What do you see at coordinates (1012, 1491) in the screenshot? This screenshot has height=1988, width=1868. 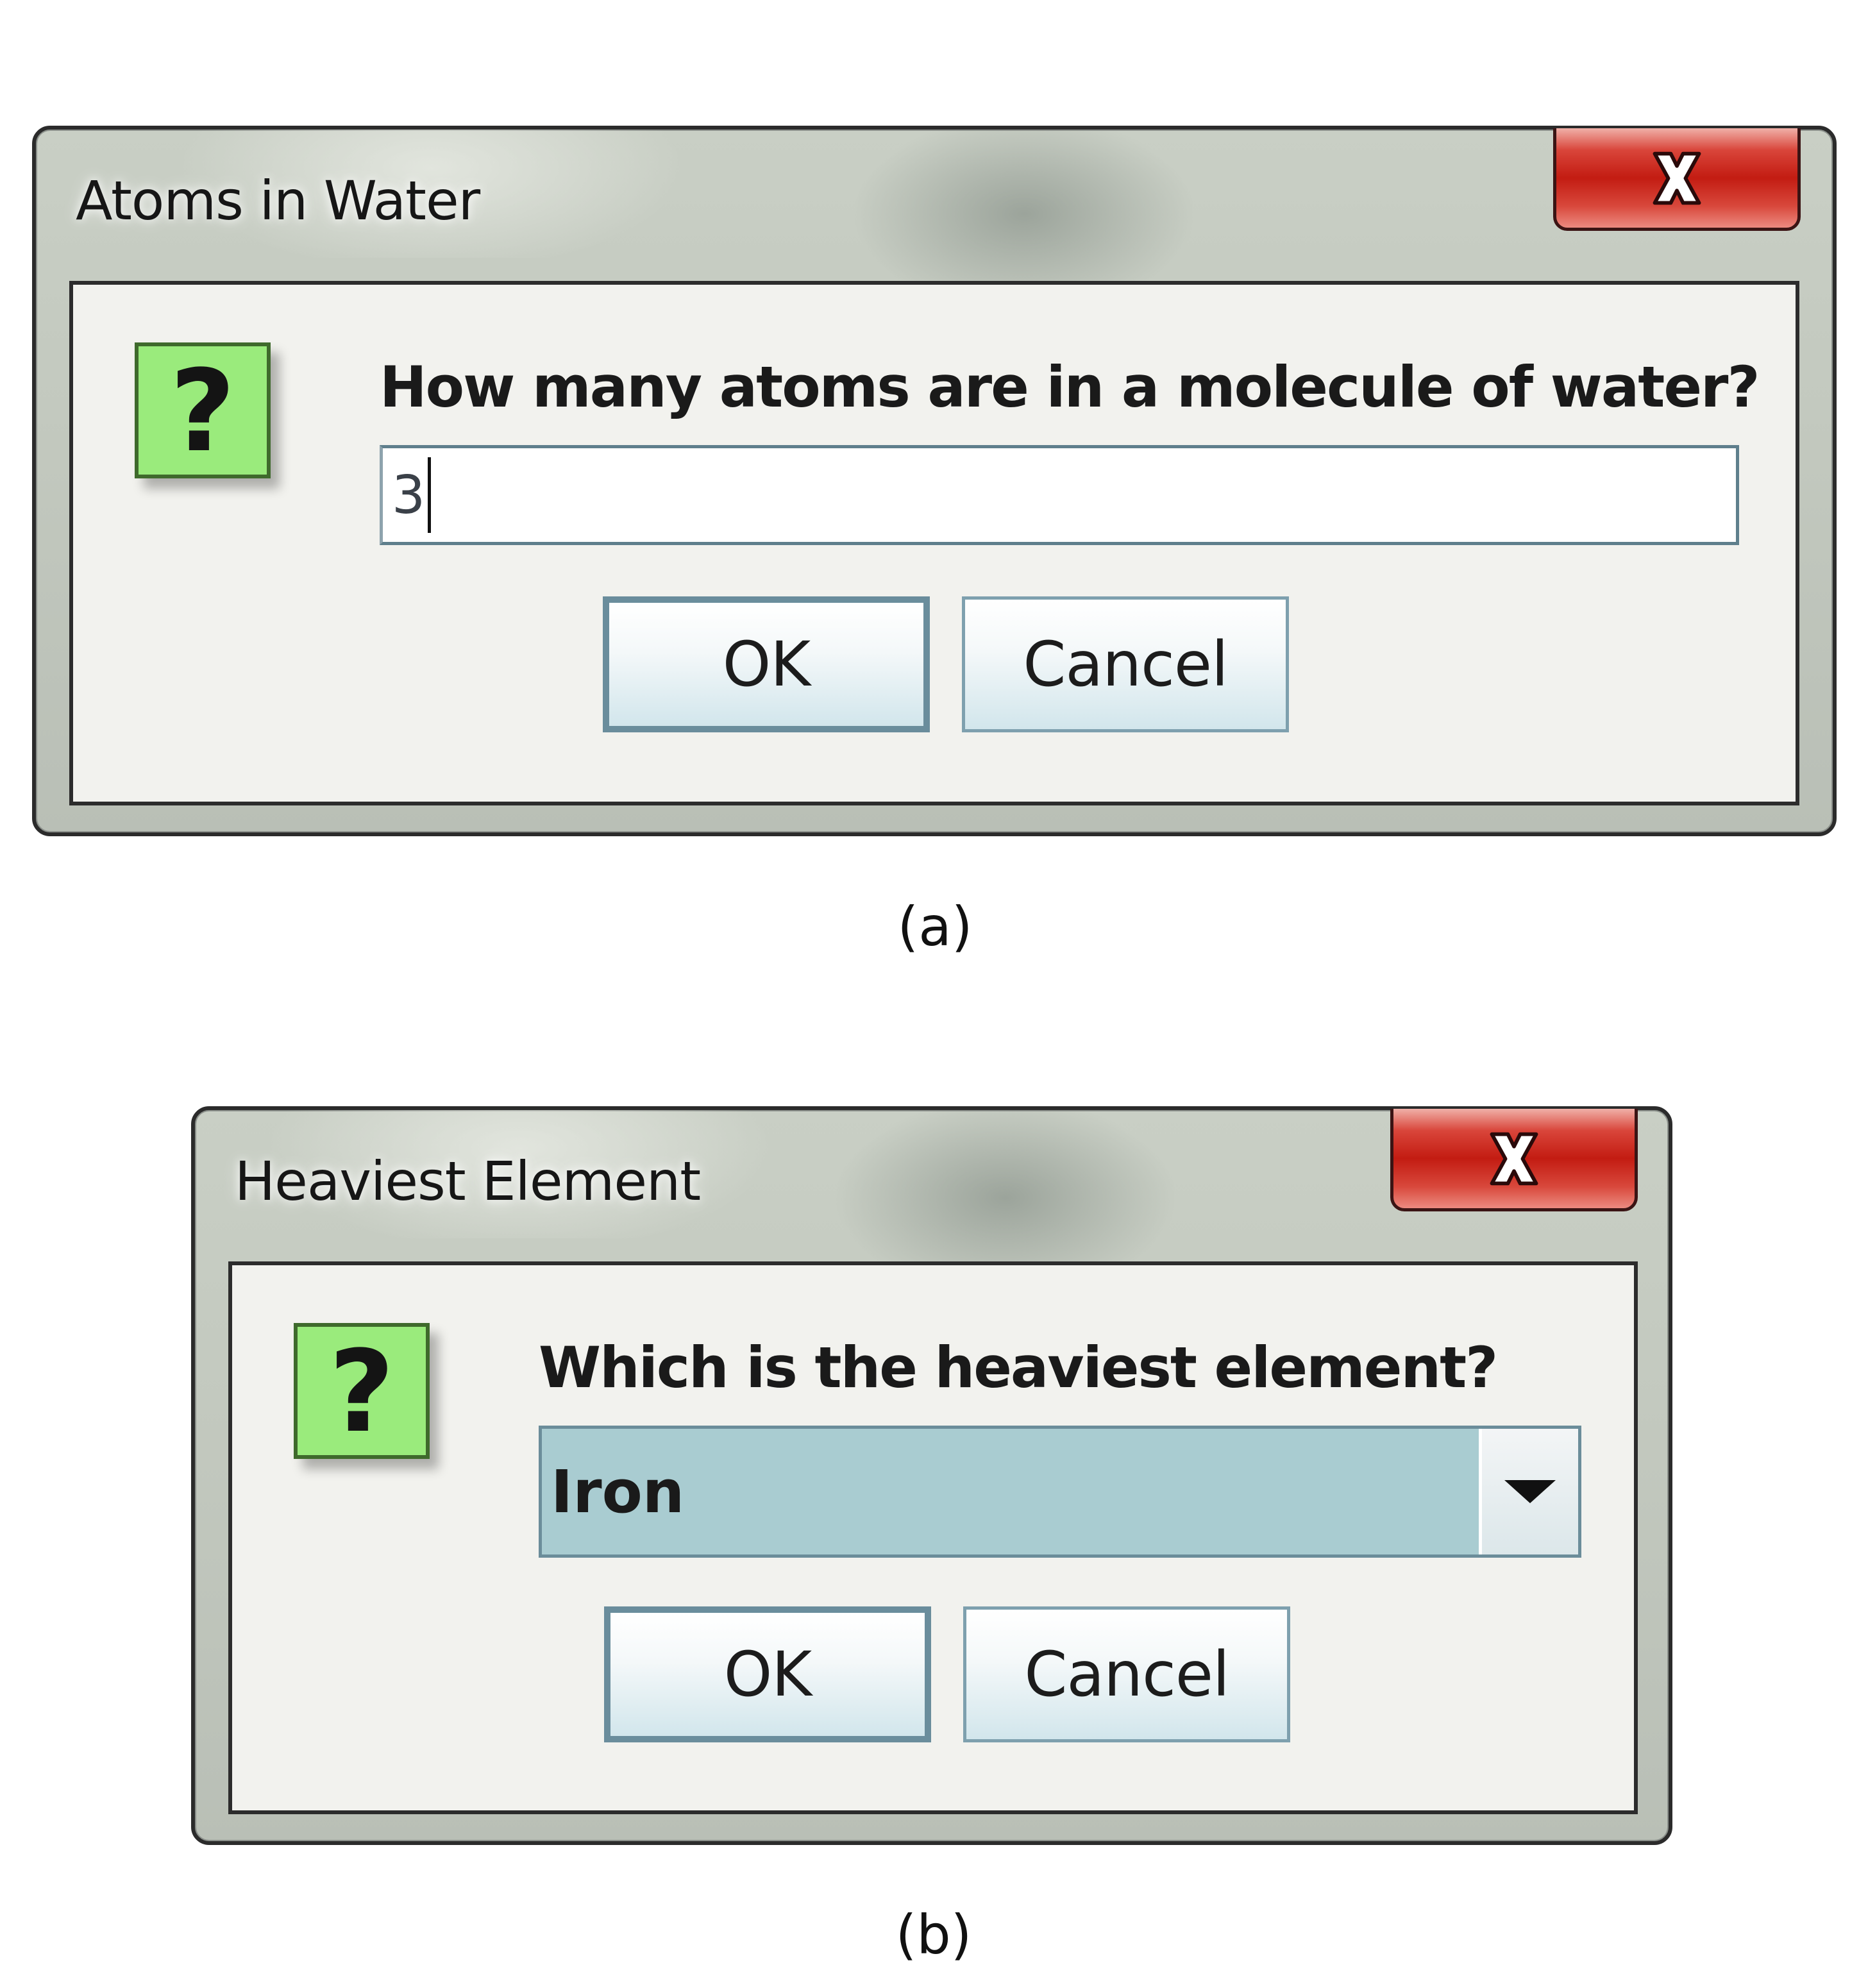 I see `combo-selected-value: Iron` at bounding box center [1012, 1491].